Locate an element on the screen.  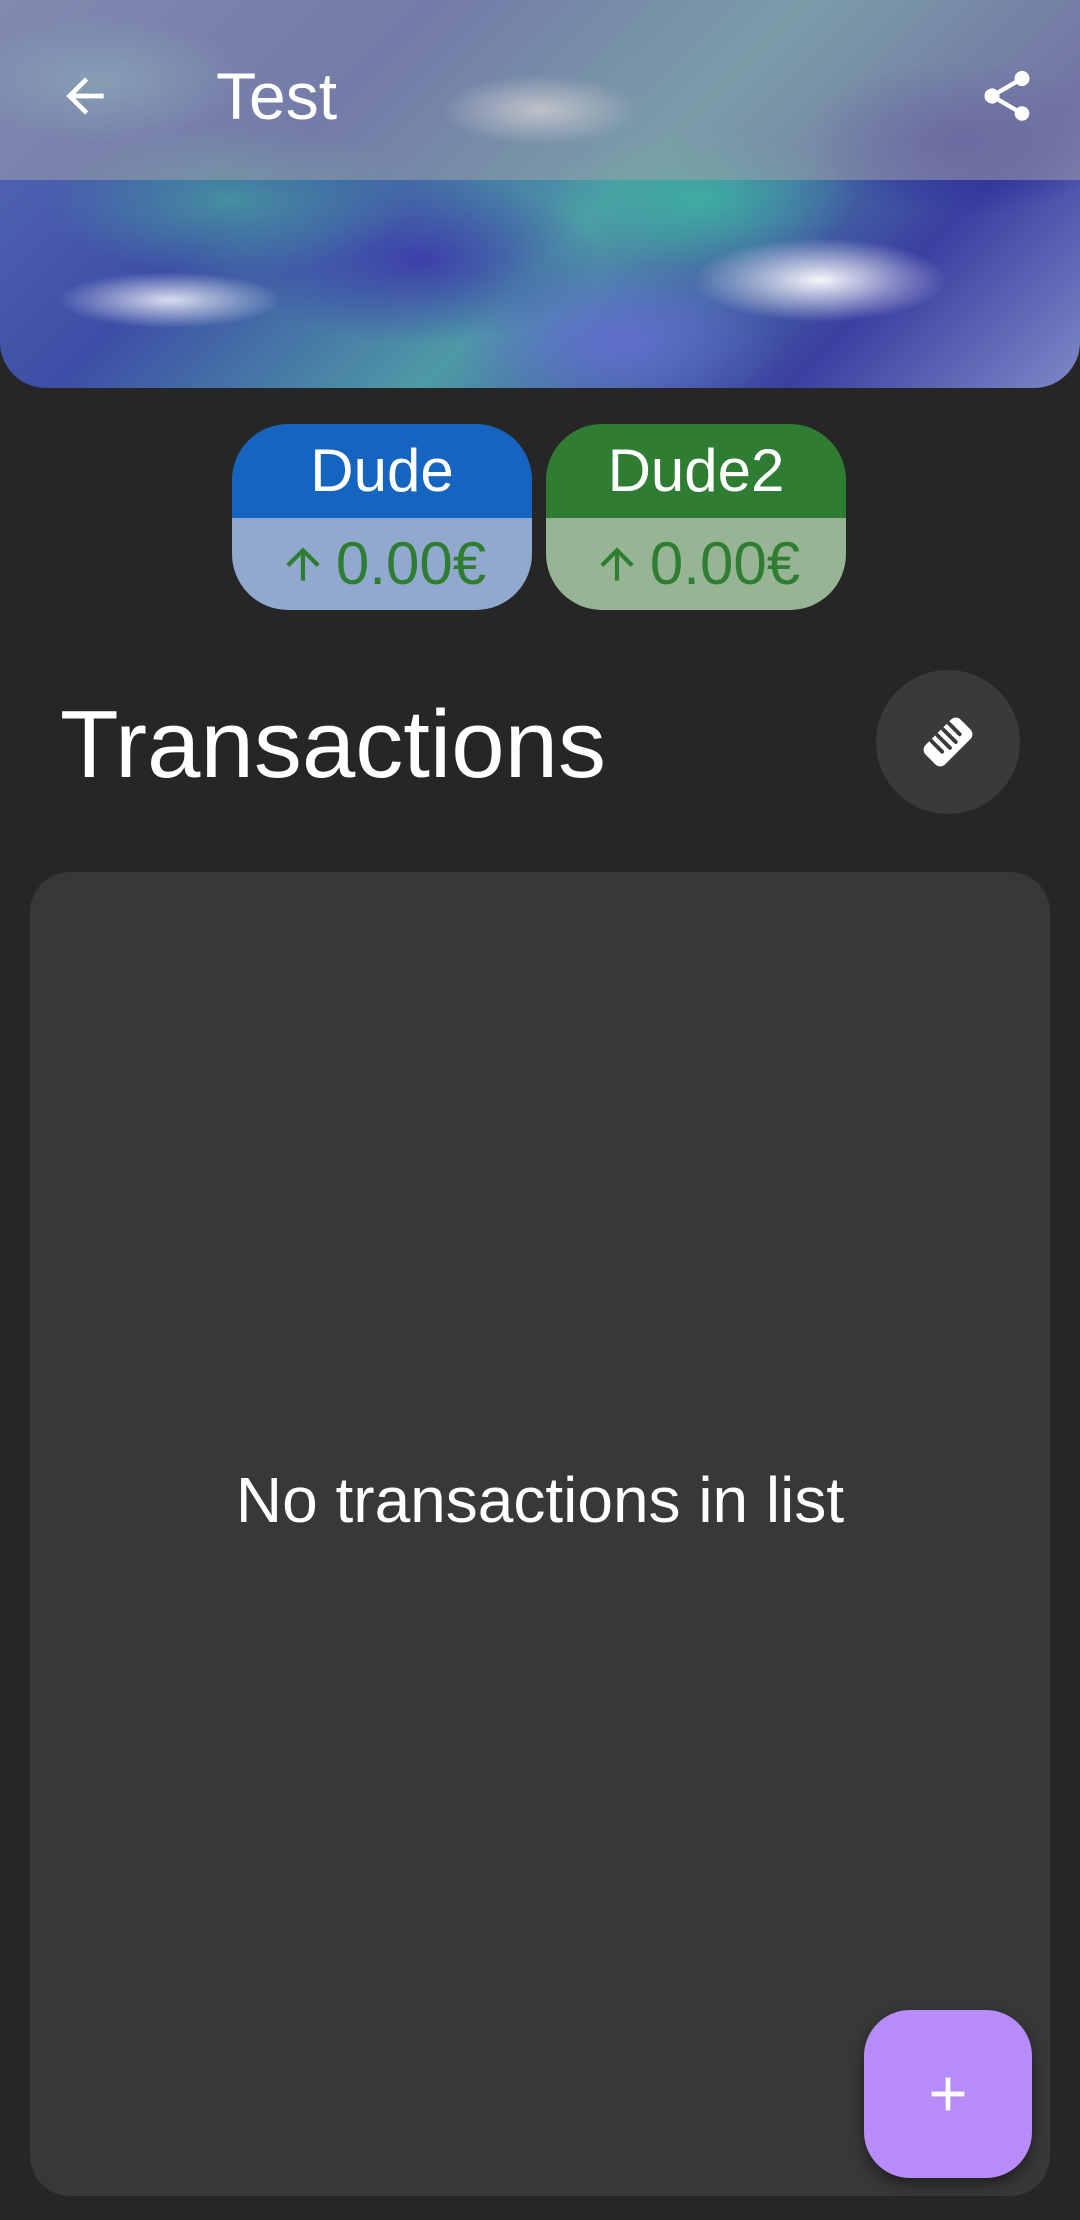
app-bar is located at coordinates (540, 90).